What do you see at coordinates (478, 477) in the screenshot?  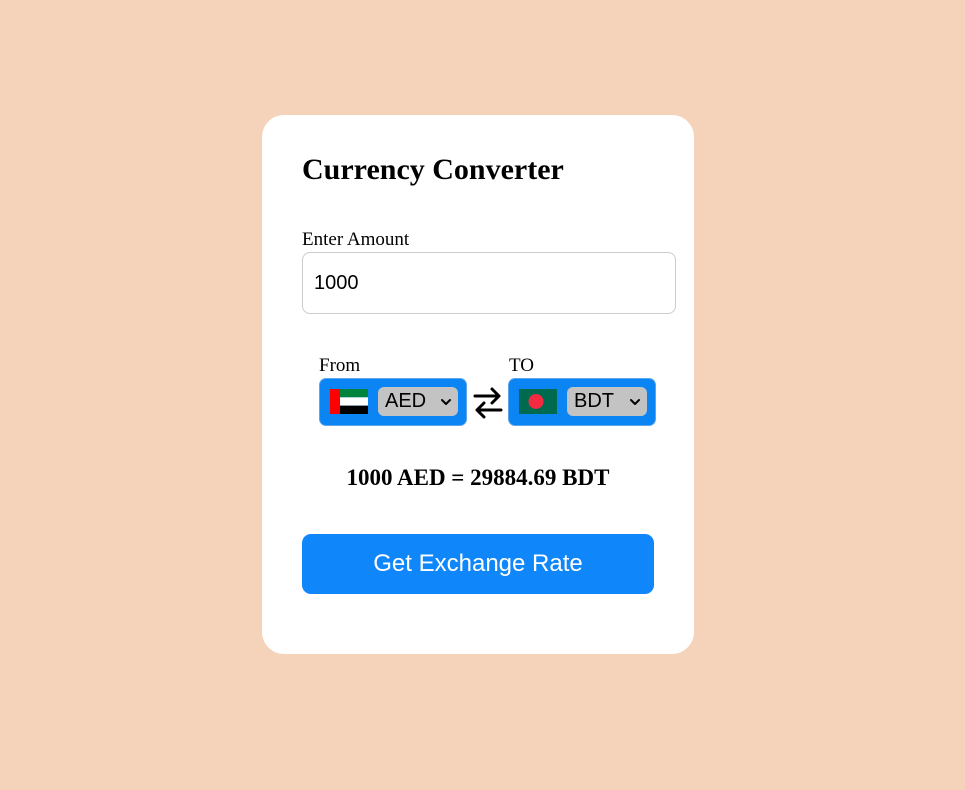 I see `exchange-result: 1000 AED = 29884.69 BDT` at bounding box center [478, 477].